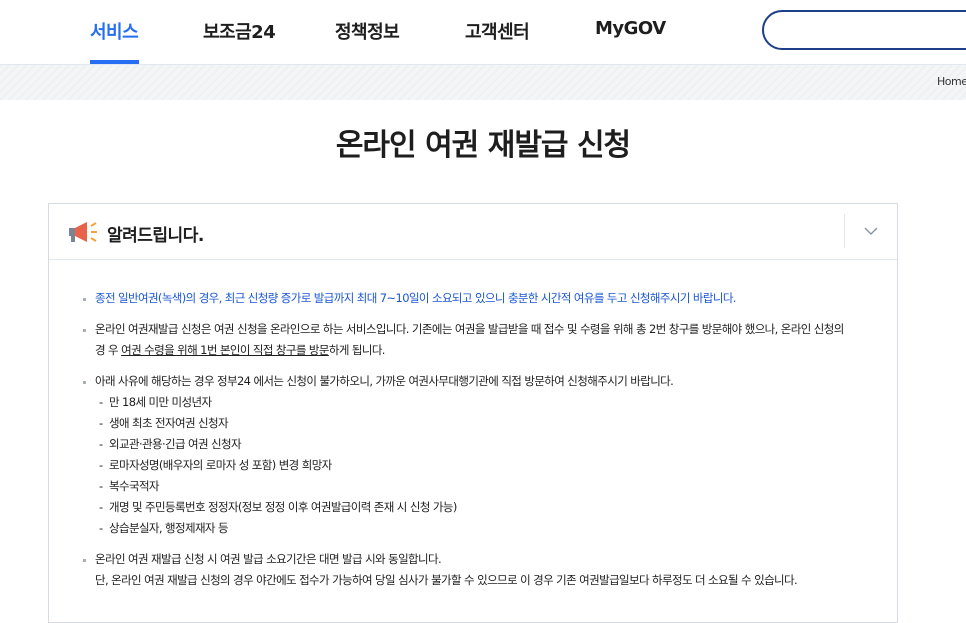 The image size is (966, 623). I want to click on nav-item-policy-info: 정책정보, so click(367, 31).